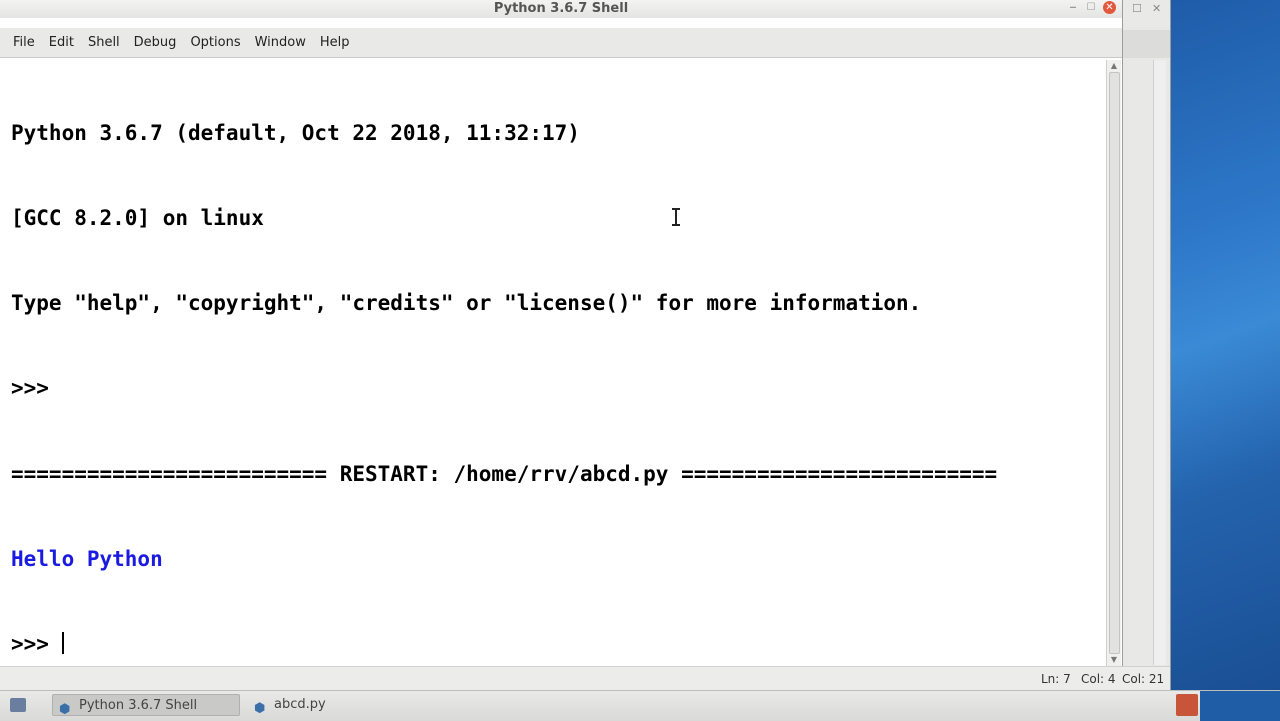  What do you see at coordinates (1098, 679) in the screenshot?
I see `column-number: Col: 4` at bounding box center [1098, 679].